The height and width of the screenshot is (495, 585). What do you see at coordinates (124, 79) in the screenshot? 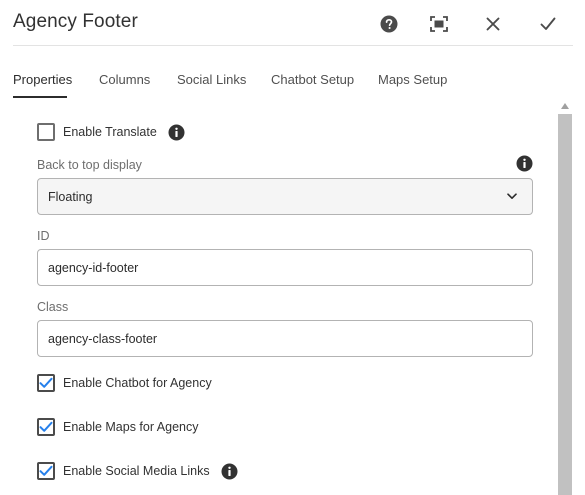
I see `tab-columns: Columns` at bounding box center [124, 79].